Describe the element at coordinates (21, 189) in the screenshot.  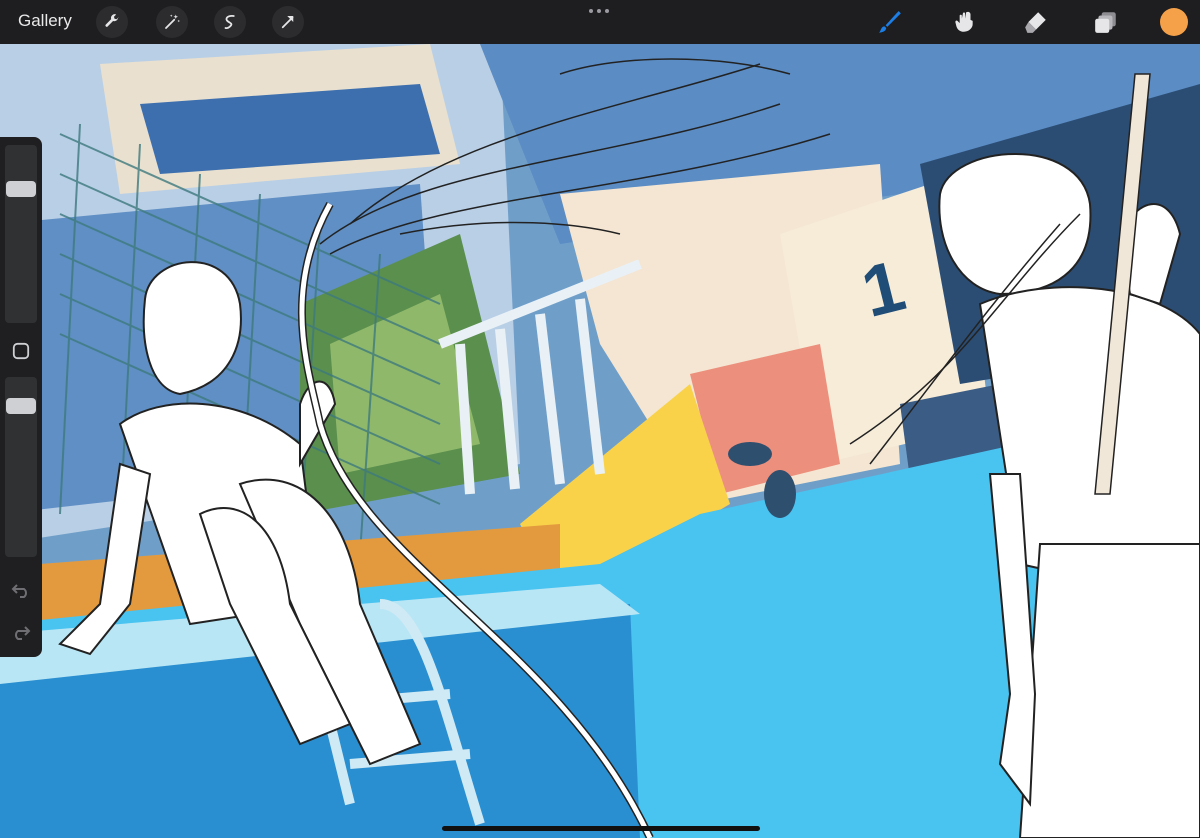
I see `brush-size-thumb` at that location.